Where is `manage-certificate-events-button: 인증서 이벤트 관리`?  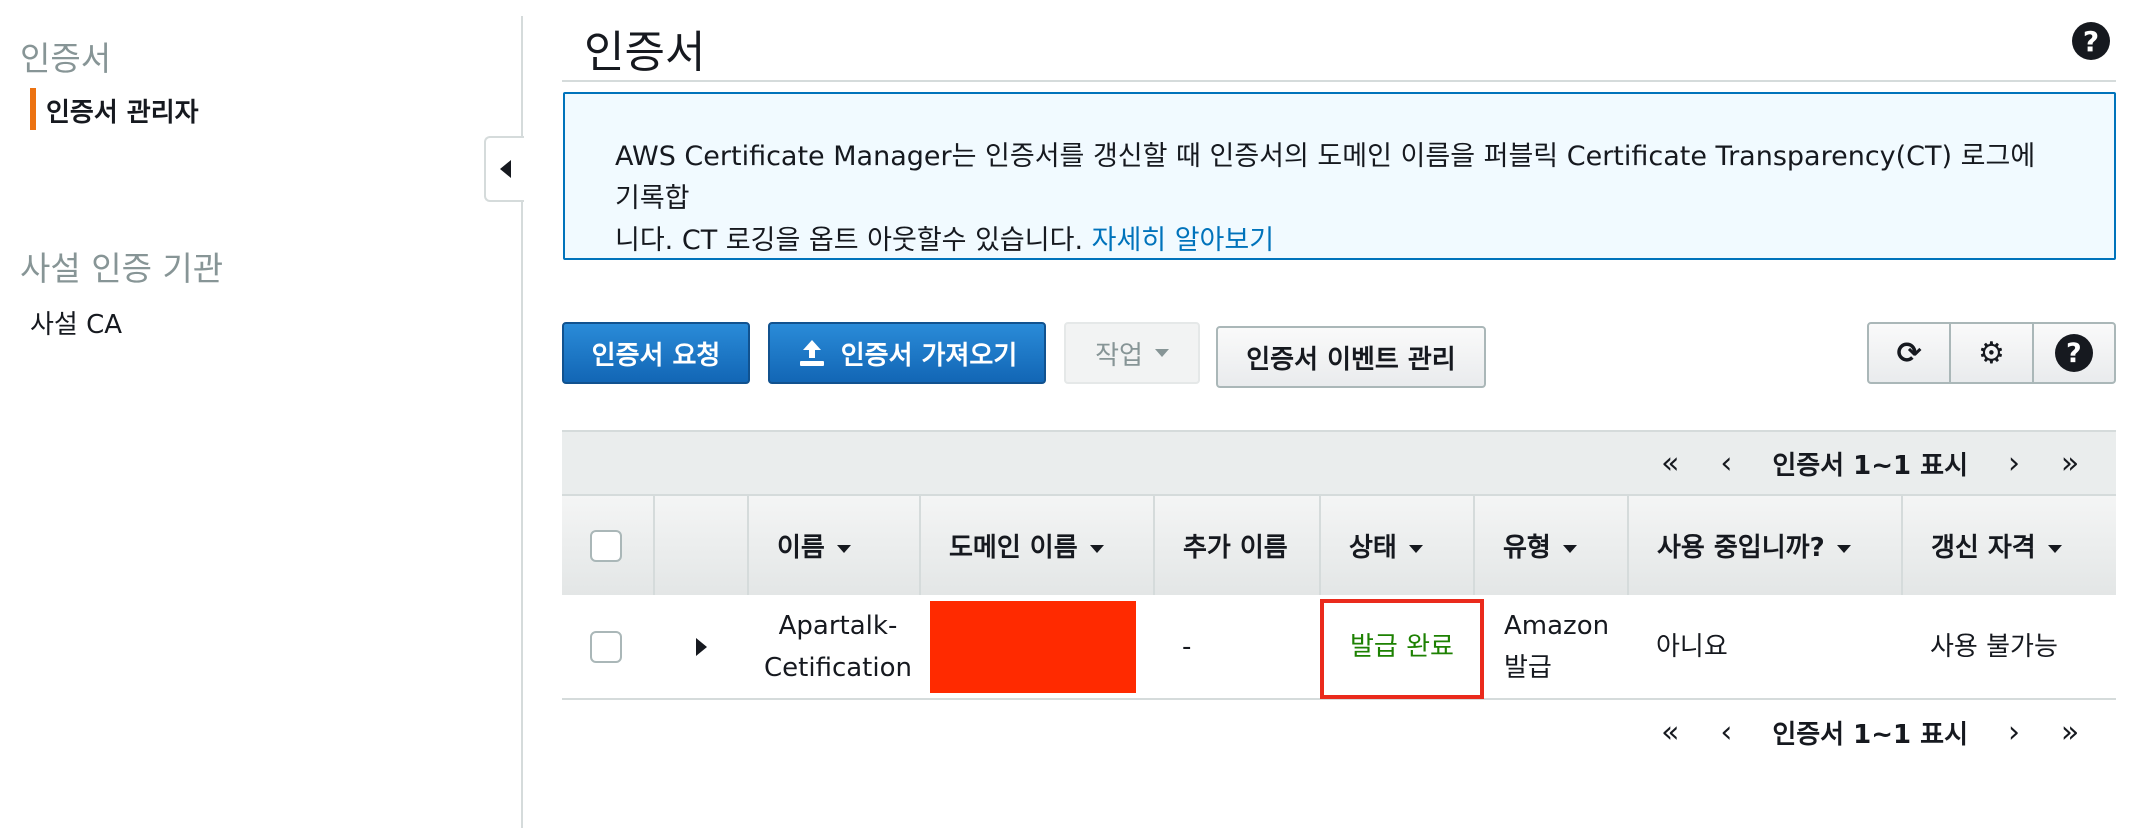
manage-certificate-events-button: 인증서 이벤트 관리 is located at coordinates (1351, 357).